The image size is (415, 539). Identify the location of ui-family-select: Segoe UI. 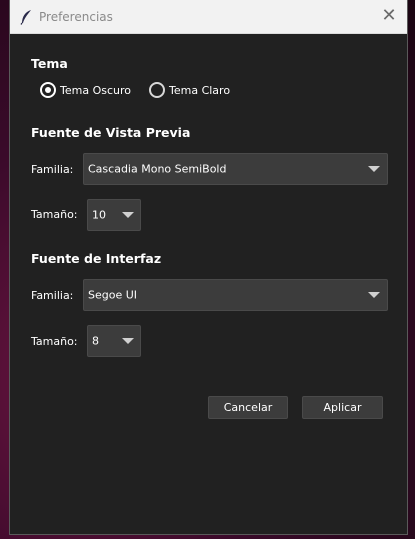
(235, 295).